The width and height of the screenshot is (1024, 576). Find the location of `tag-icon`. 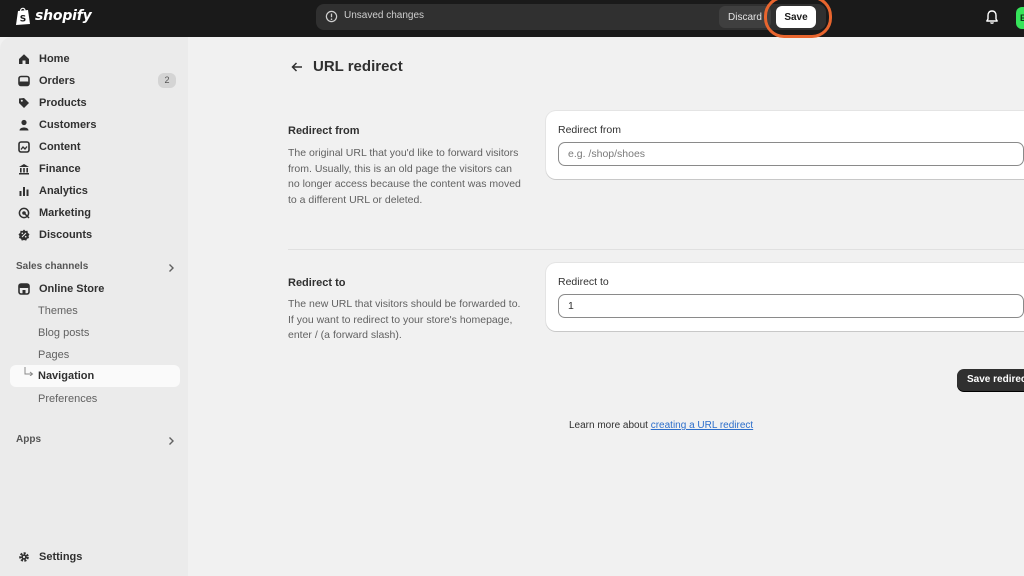

tag-icon is located at coordinates (24, 103).